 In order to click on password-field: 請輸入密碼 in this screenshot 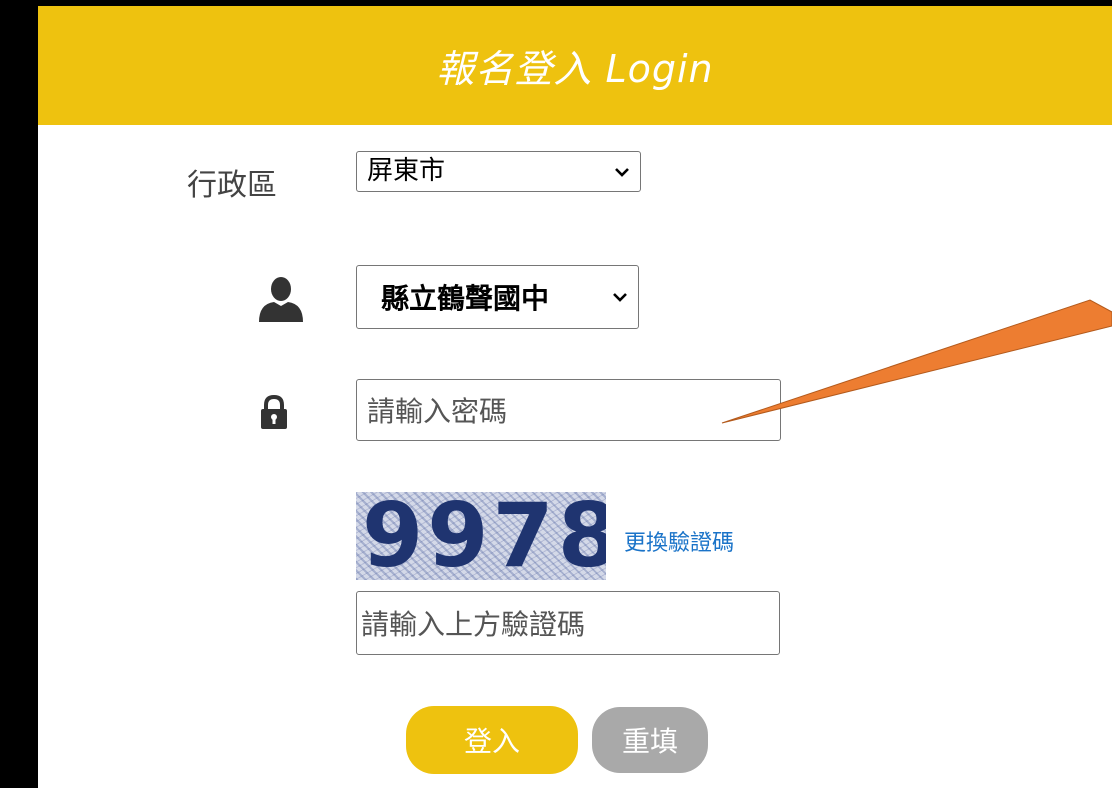, I will do `click(568, 410)`.